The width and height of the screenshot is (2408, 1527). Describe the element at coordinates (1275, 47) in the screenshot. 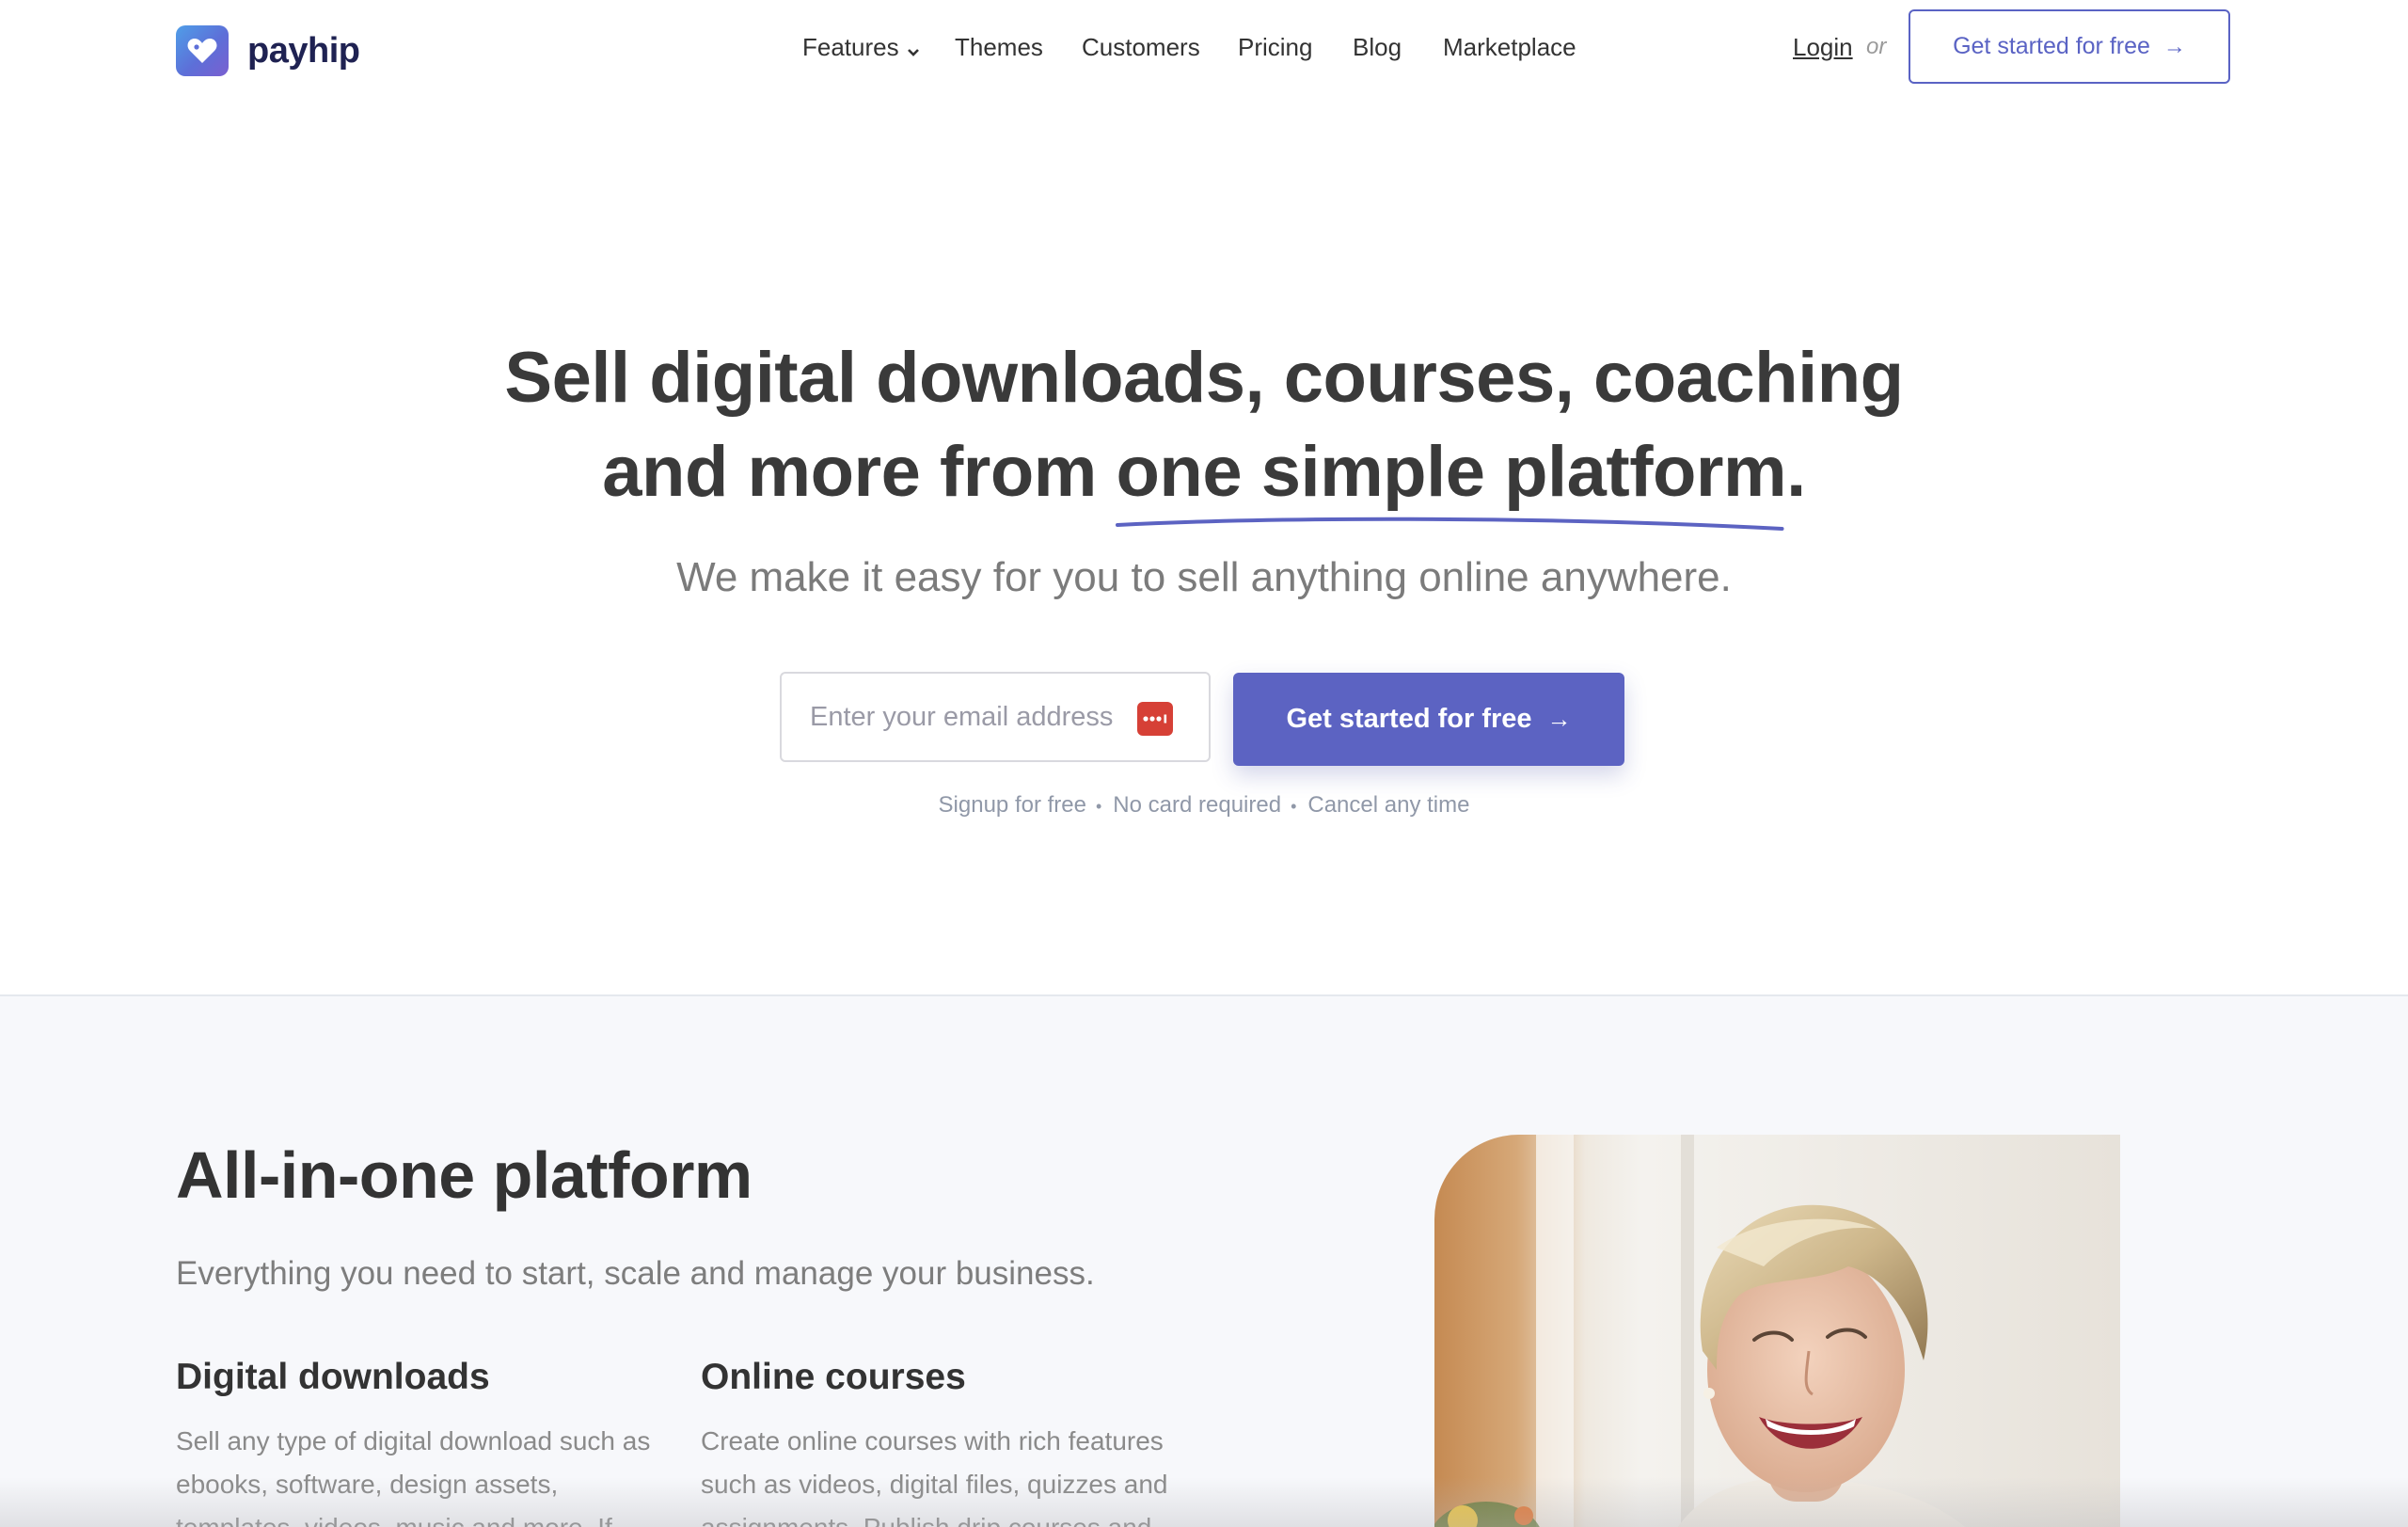

I see `nav-item-pricing: Pricing` at that location.